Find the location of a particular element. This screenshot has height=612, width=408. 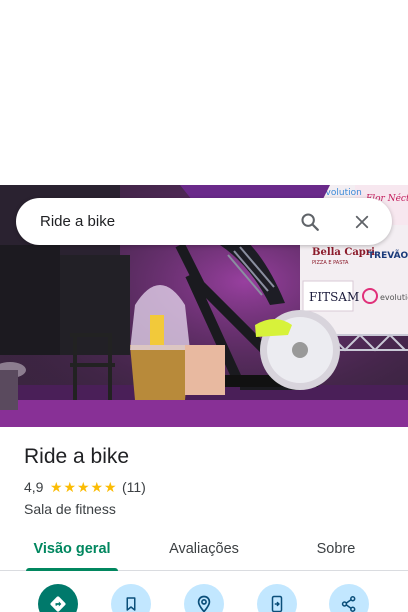

sign-evolution: evolution is located at coordinates (394, 297).